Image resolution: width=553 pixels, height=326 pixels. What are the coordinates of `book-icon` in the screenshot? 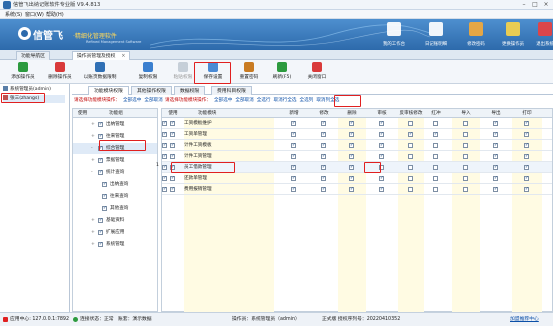 It's located at (436, 29).